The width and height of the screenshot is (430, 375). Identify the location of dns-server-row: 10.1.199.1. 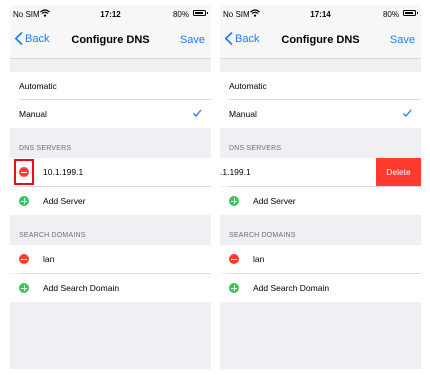
(110, 172).